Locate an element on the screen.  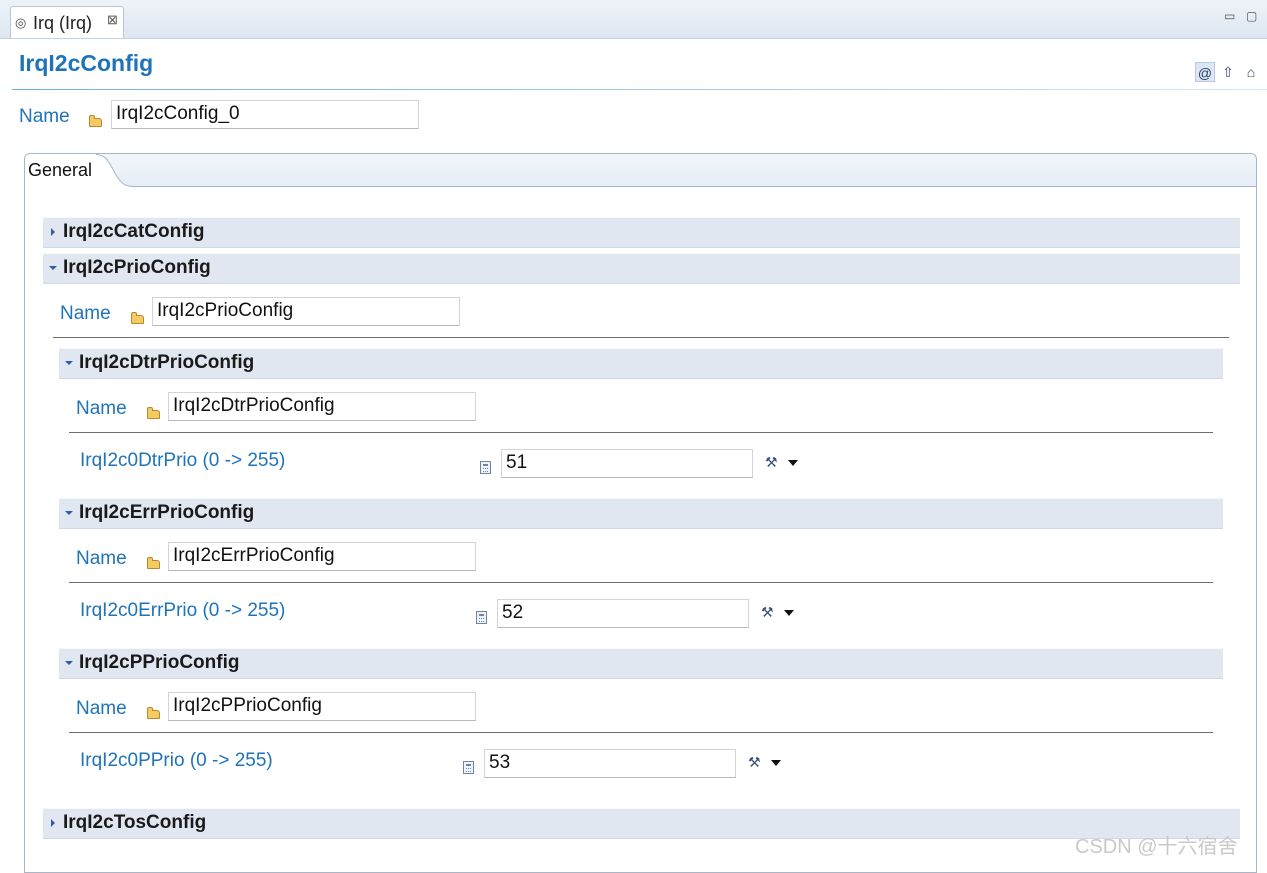
home-icon: ⌂ is located at coordinates (1251, 72).